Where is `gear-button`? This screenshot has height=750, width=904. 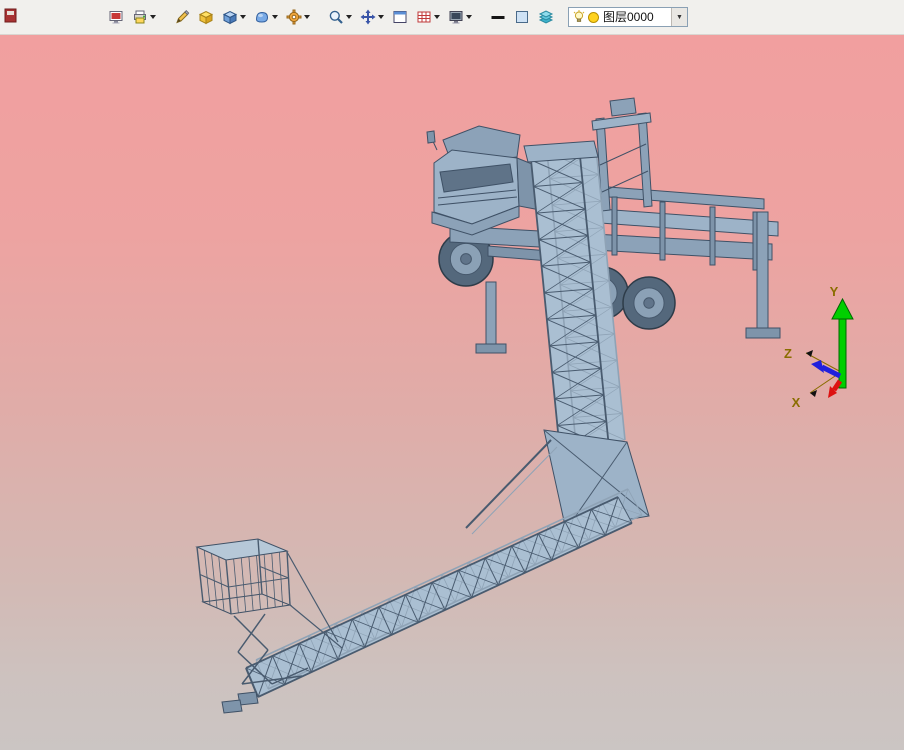
gear-button is located at coordinates (298, 17).